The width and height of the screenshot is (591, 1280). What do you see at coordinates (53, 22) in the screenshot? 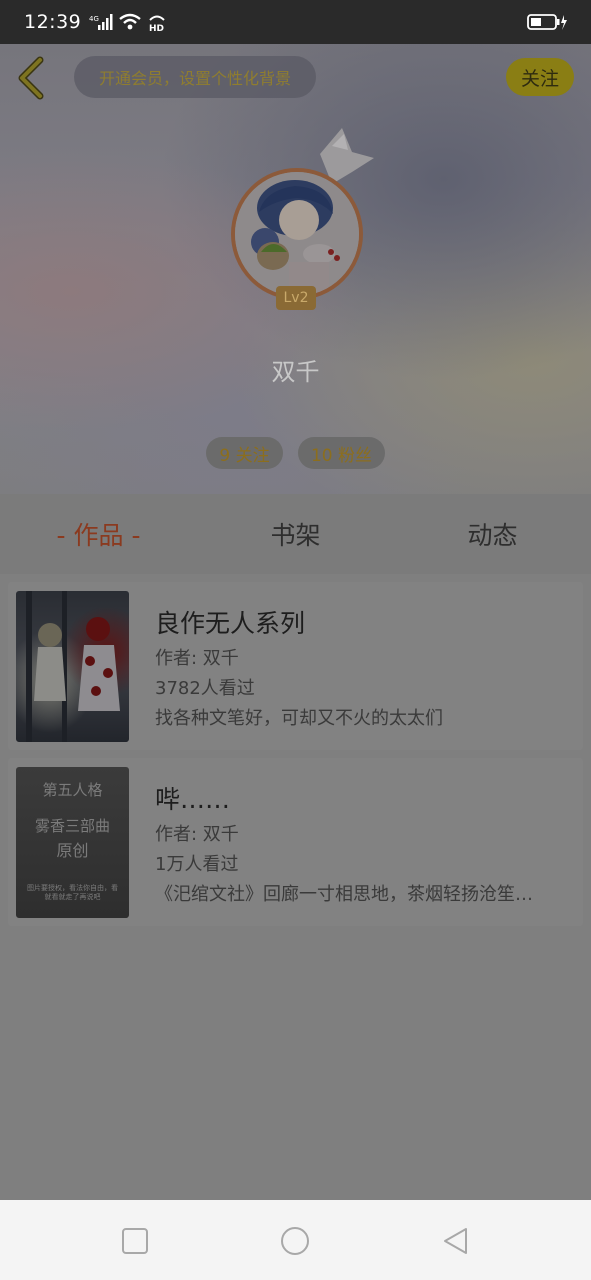
I see `status-time: 12:39` at bounding box center [53, 22].